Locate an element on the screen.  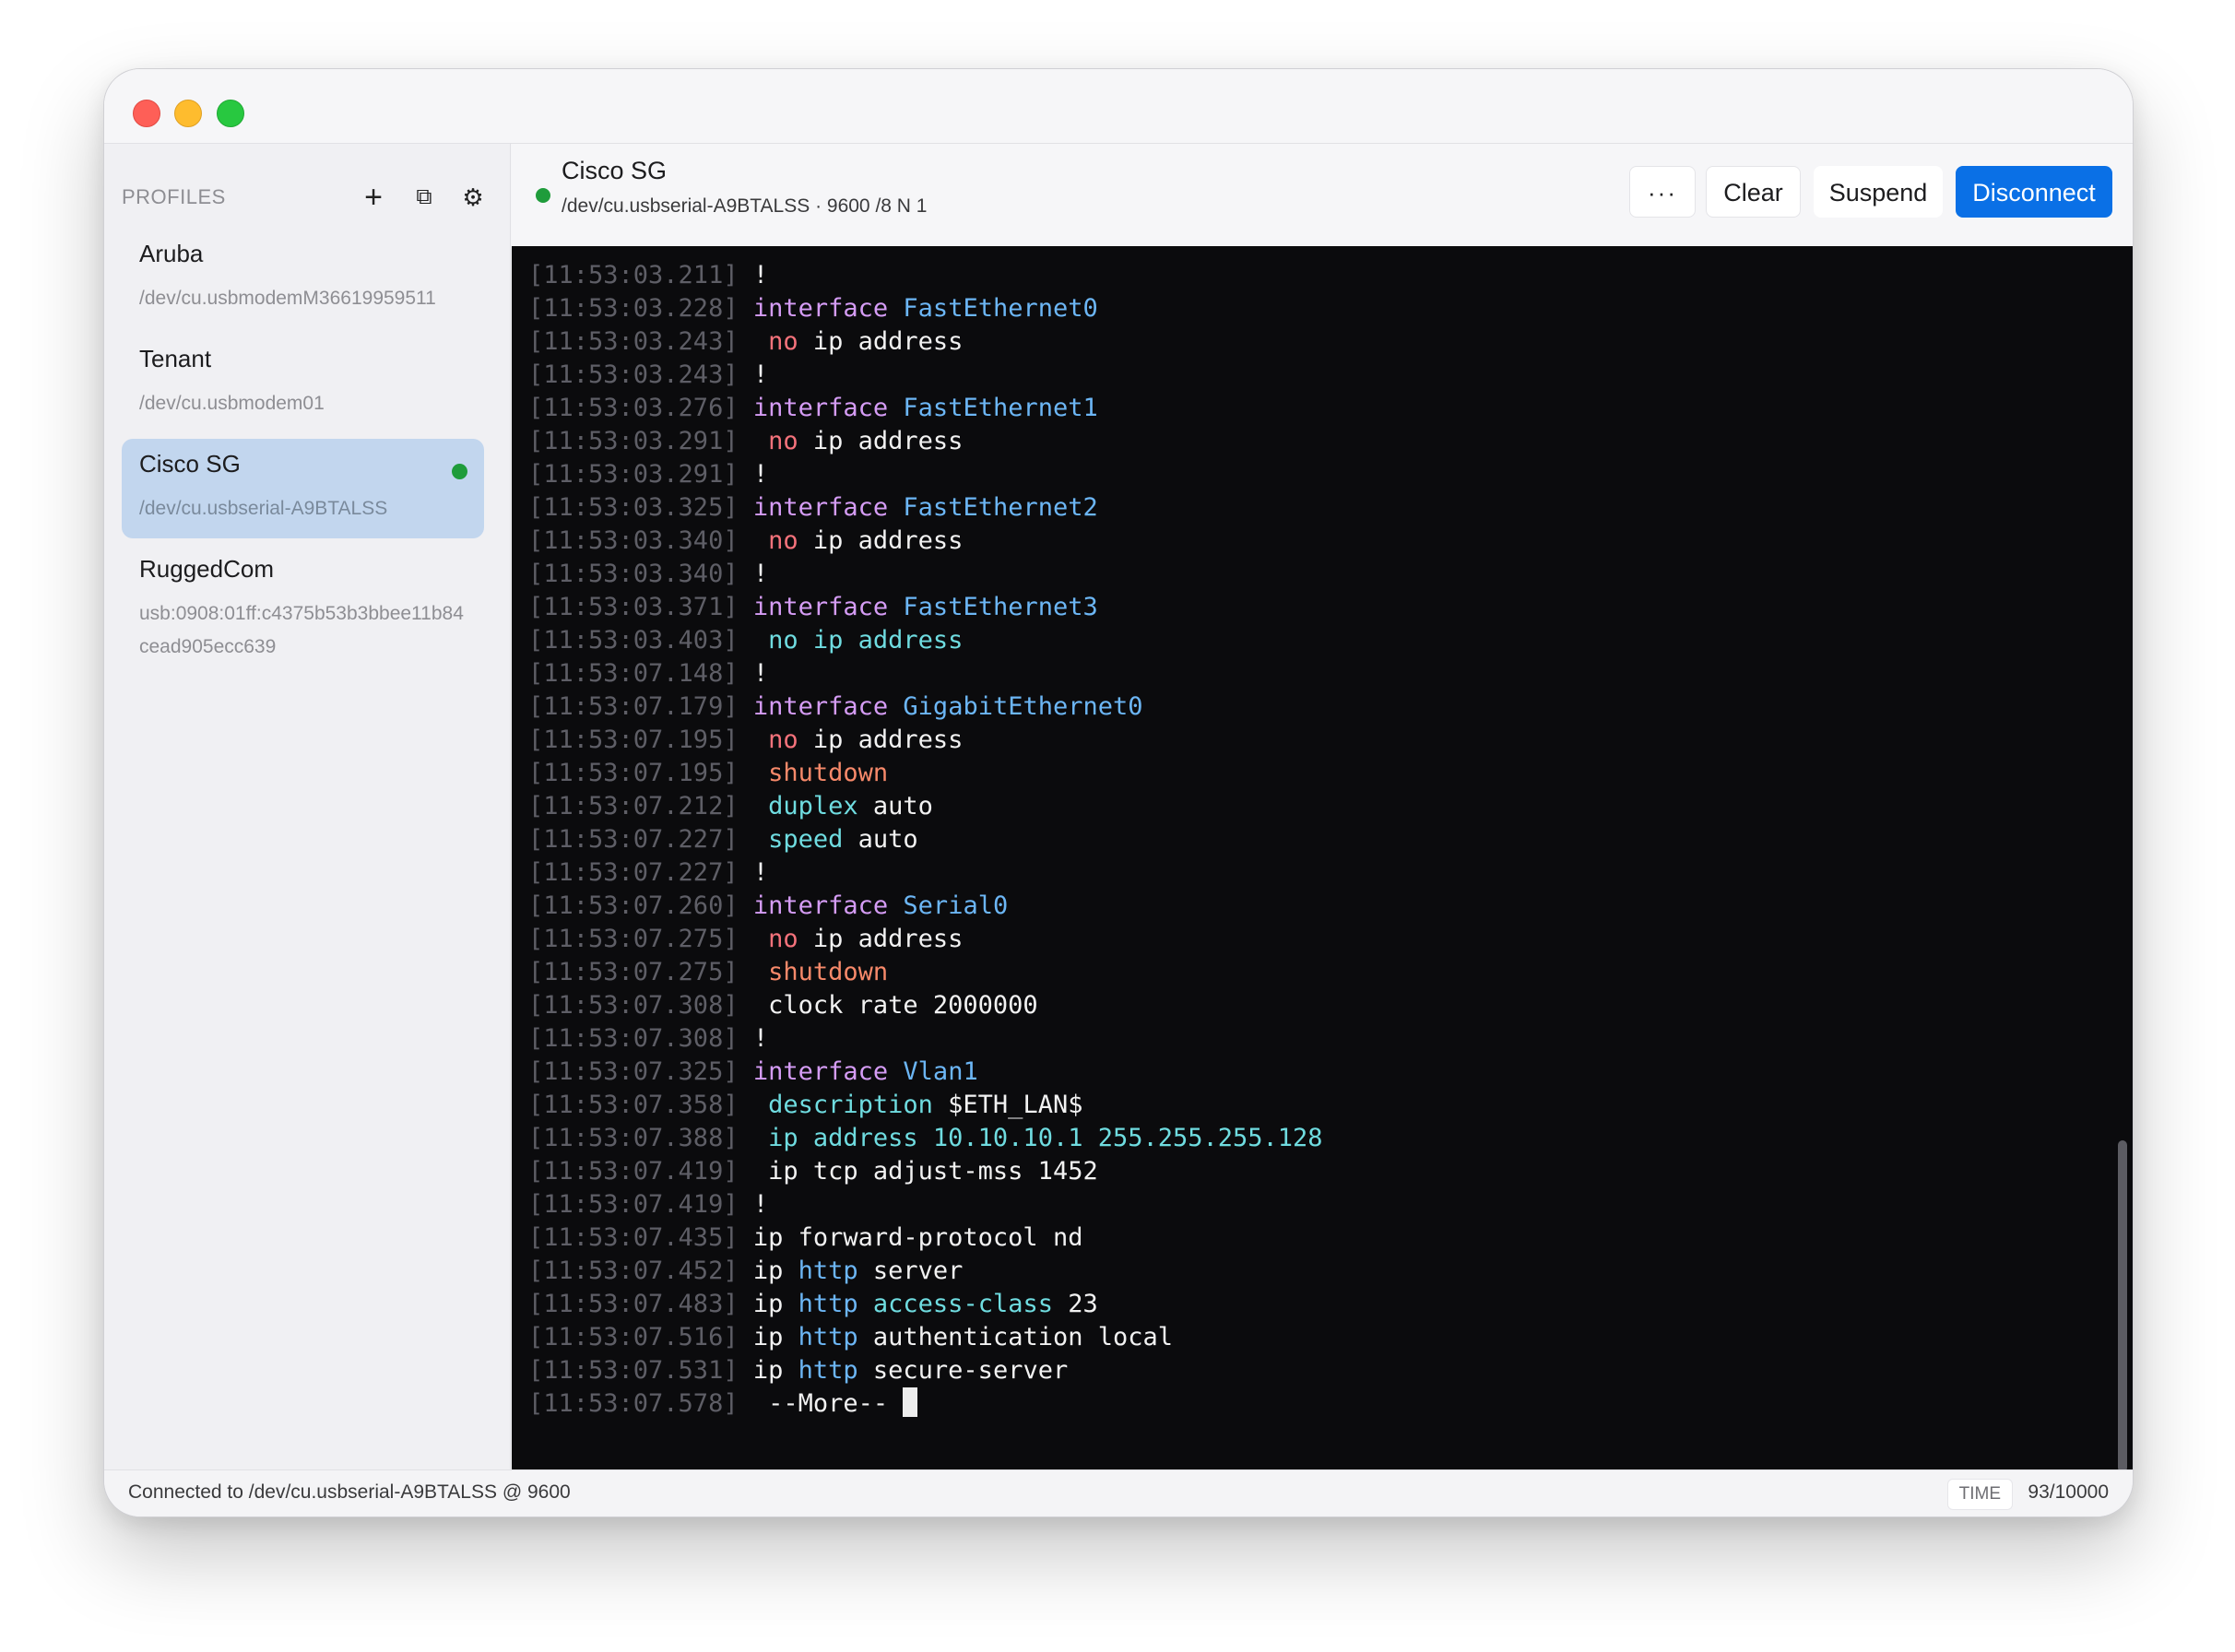
add-profile-icon: + is located at coordinates (373, 197).